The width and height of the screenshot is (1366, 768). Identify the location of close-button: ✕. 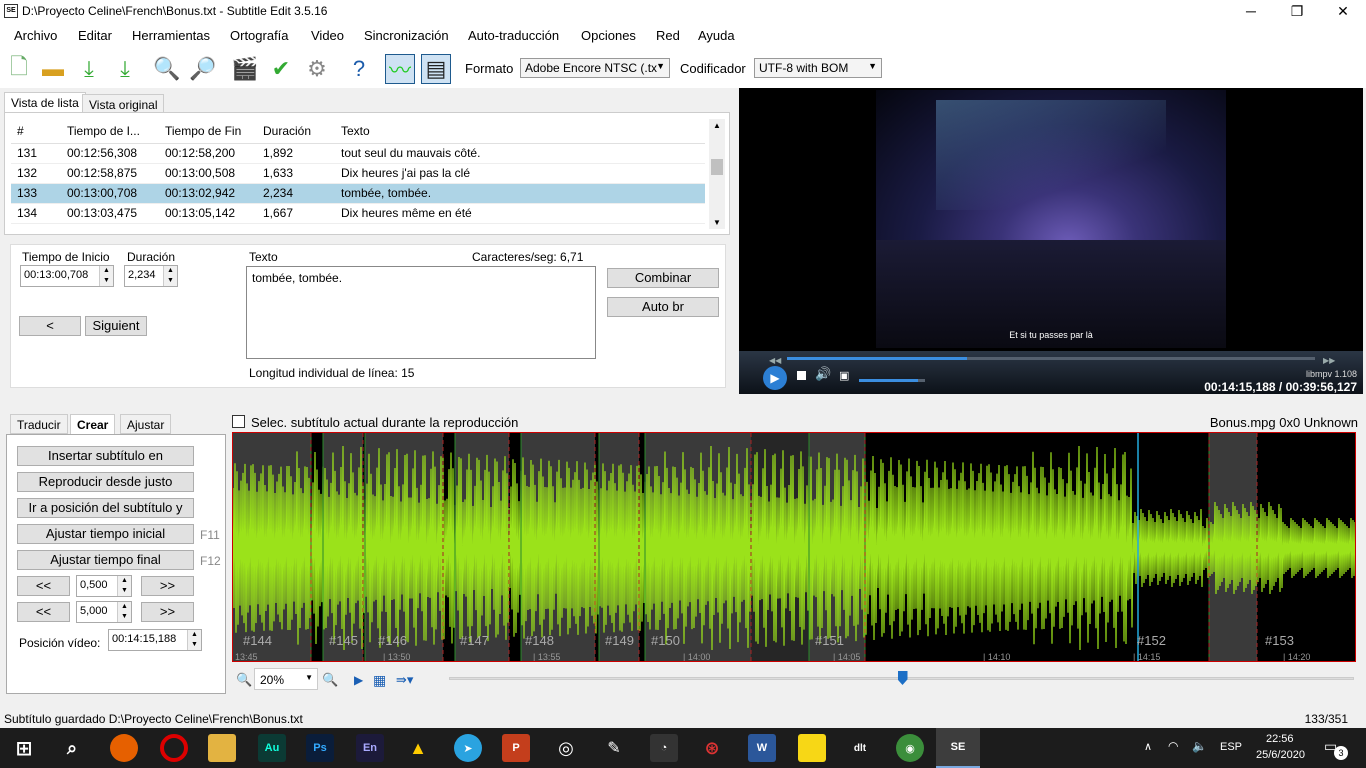
(1343, 12).